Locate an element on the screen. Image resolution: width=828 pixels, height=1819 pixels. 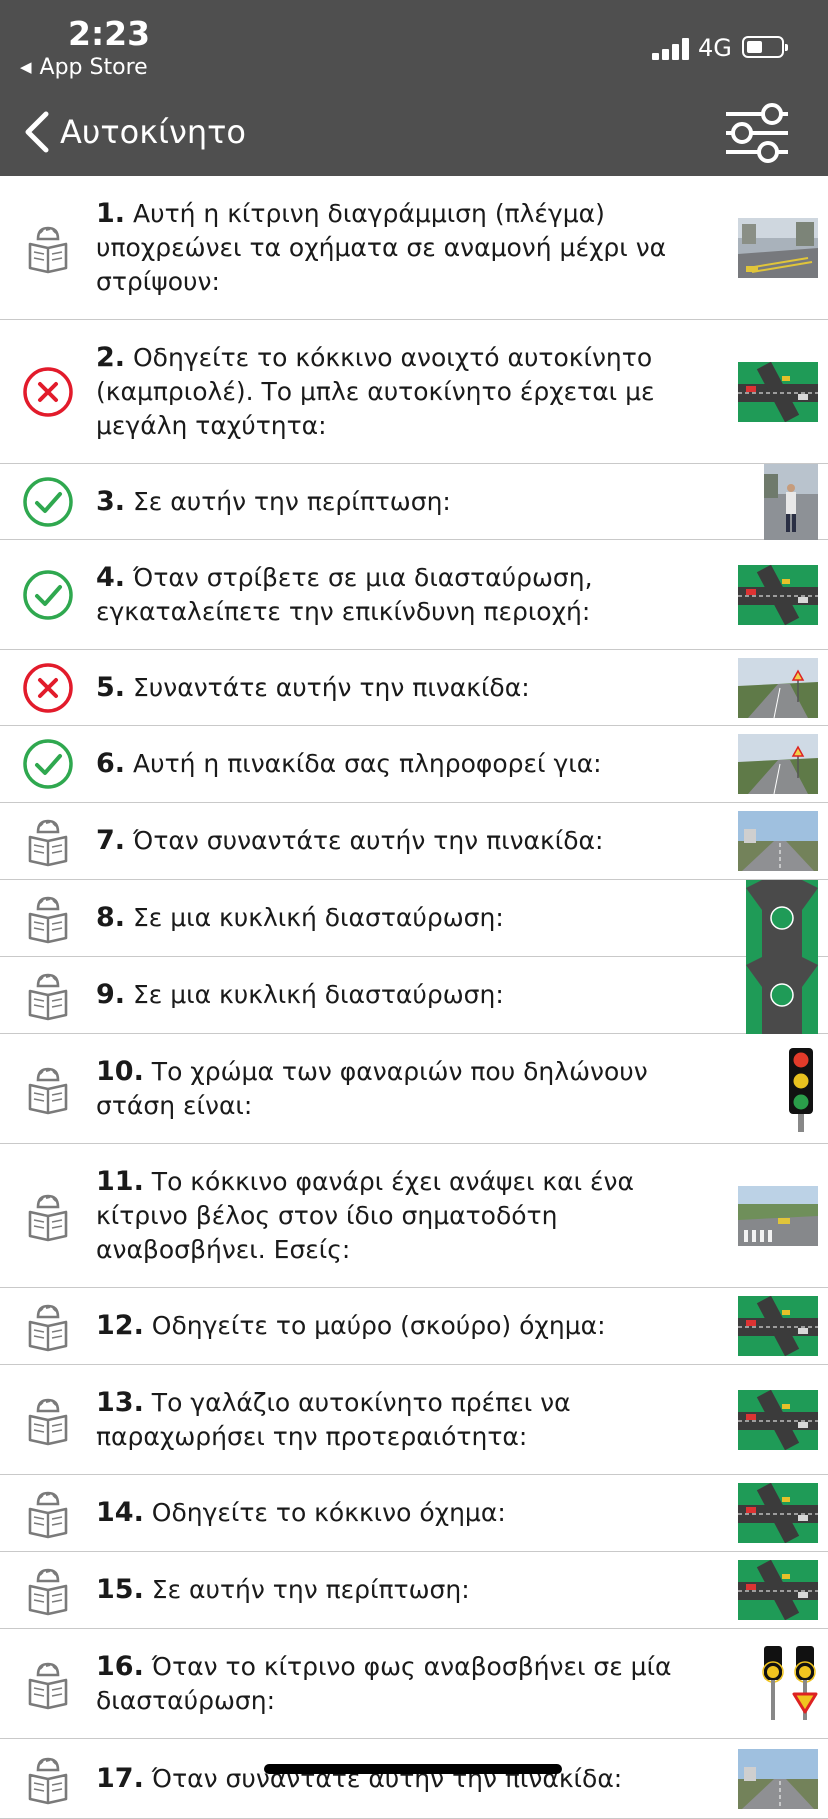
chevron-left-icon is located at coordinates (38, 132).